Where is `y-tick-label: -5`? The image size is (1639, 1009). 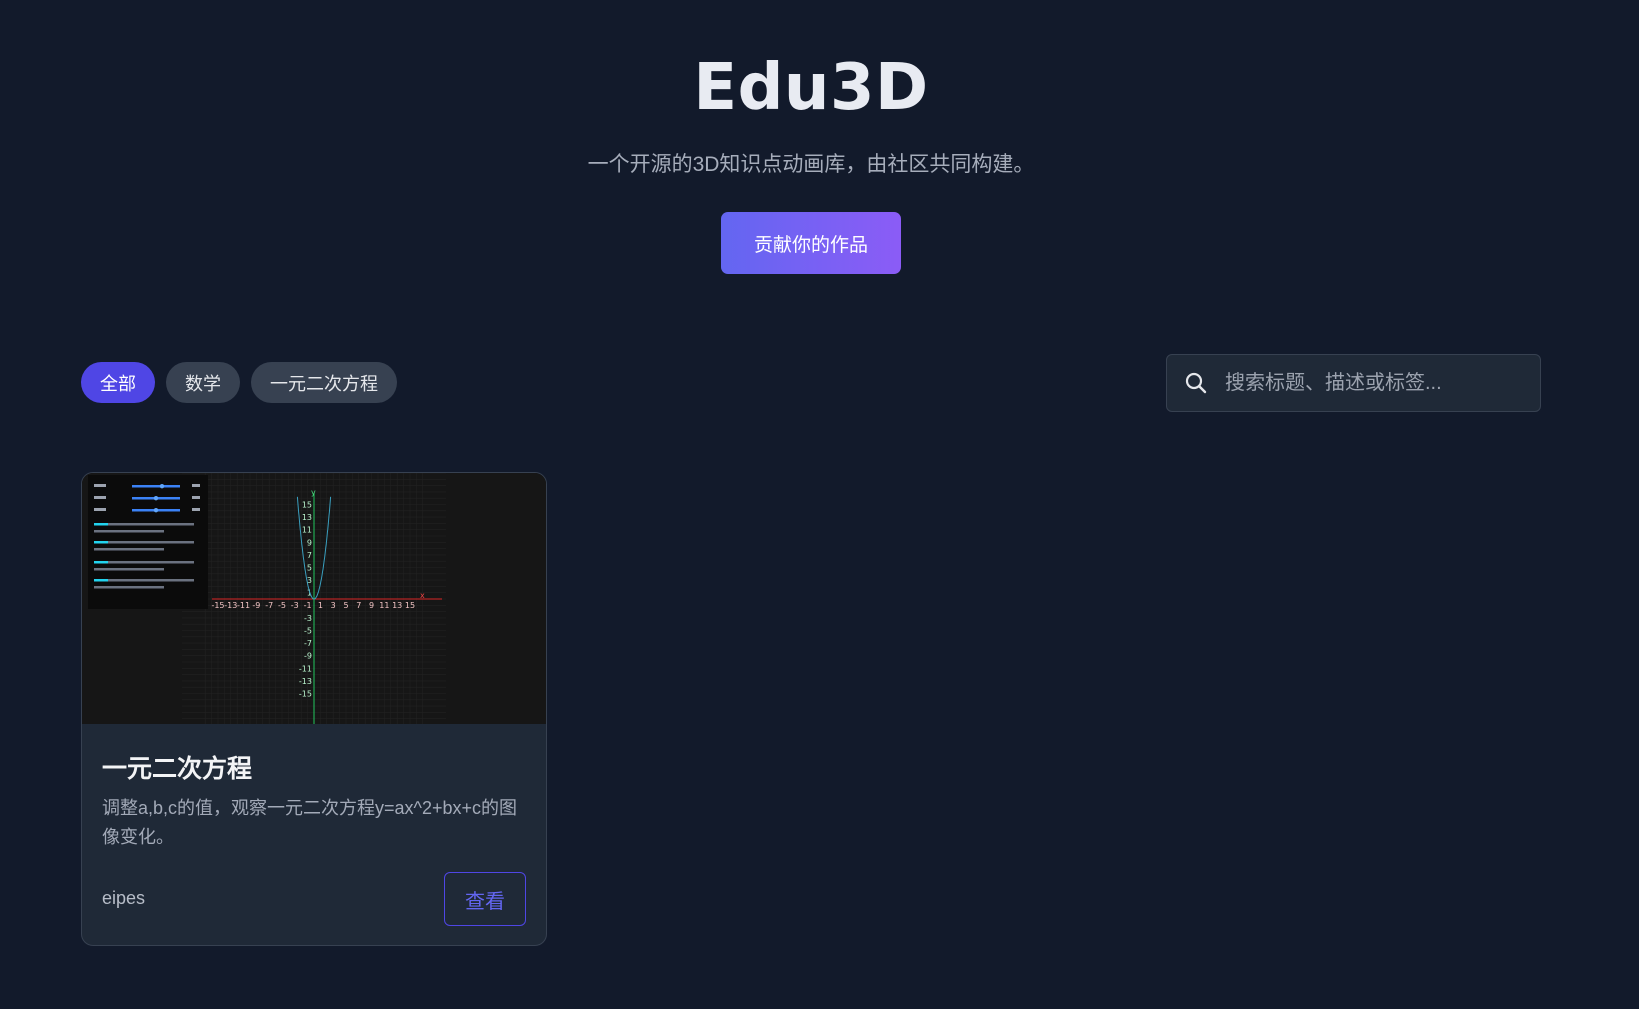 y-tick-label: -5 is located at coordinates (308, 631).